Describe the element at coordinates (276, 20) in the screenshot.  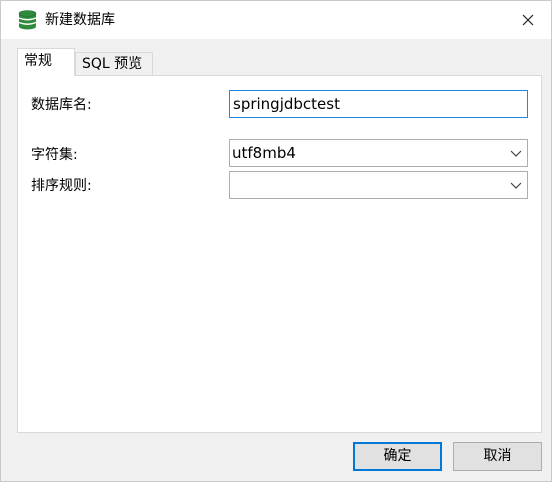
I see `title-bar: 新建数据库` at that location.